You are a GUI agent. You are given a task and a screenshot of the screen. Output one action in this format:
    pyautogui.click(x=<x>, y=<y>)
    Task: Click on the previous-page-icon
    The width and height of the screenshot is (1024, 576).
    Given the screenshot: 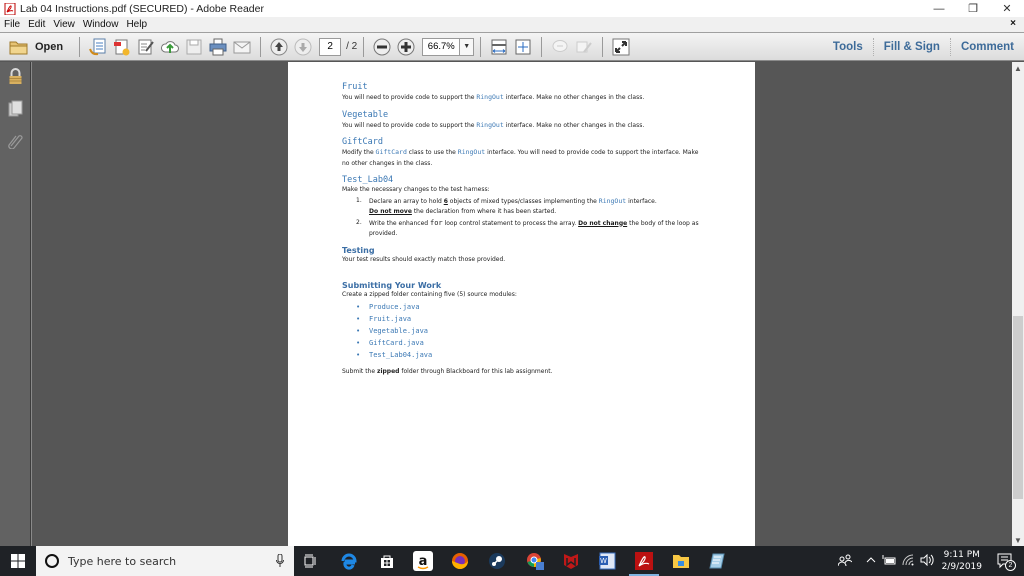 What is the action you would take?
    pyautogui.click(x=279, y=47)
    